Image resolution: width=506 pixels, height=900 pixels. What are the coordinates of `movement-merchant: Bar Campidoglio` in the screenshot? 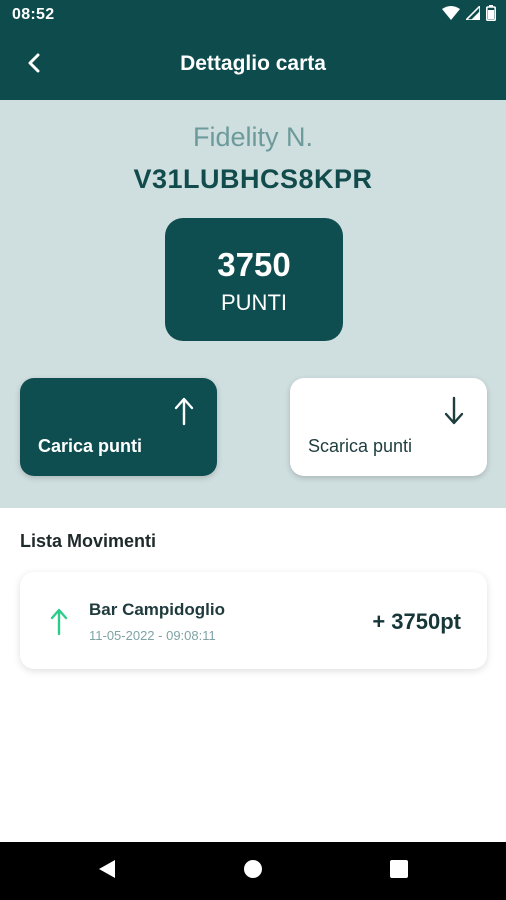 It's located at (157, 609).